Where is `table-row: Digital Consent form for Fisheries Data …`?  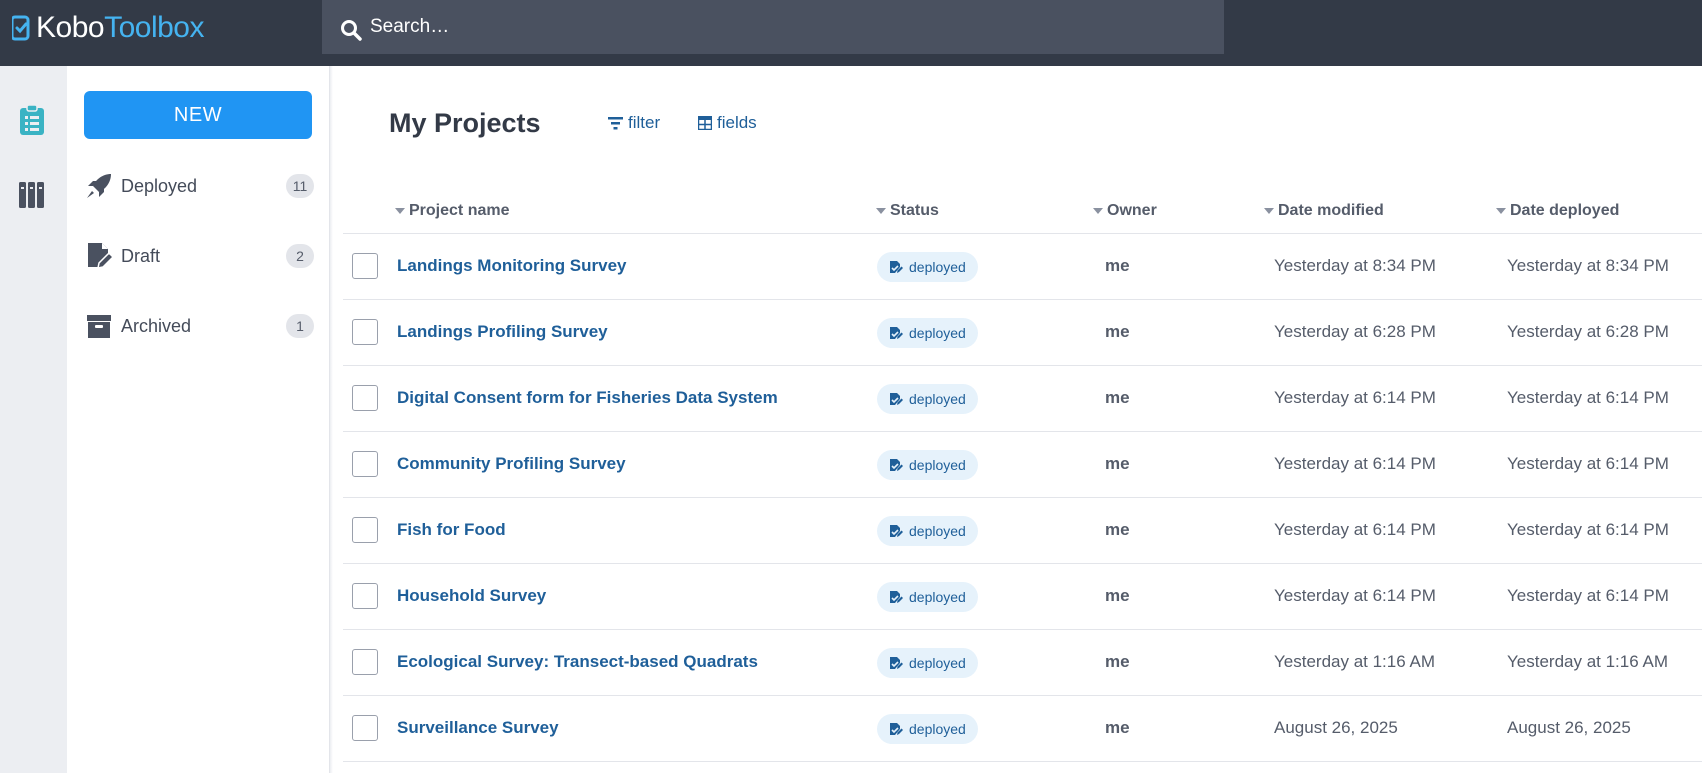 table-row: Digital Consent form for Fisheries Data … is located at coordinates (1022, 399).